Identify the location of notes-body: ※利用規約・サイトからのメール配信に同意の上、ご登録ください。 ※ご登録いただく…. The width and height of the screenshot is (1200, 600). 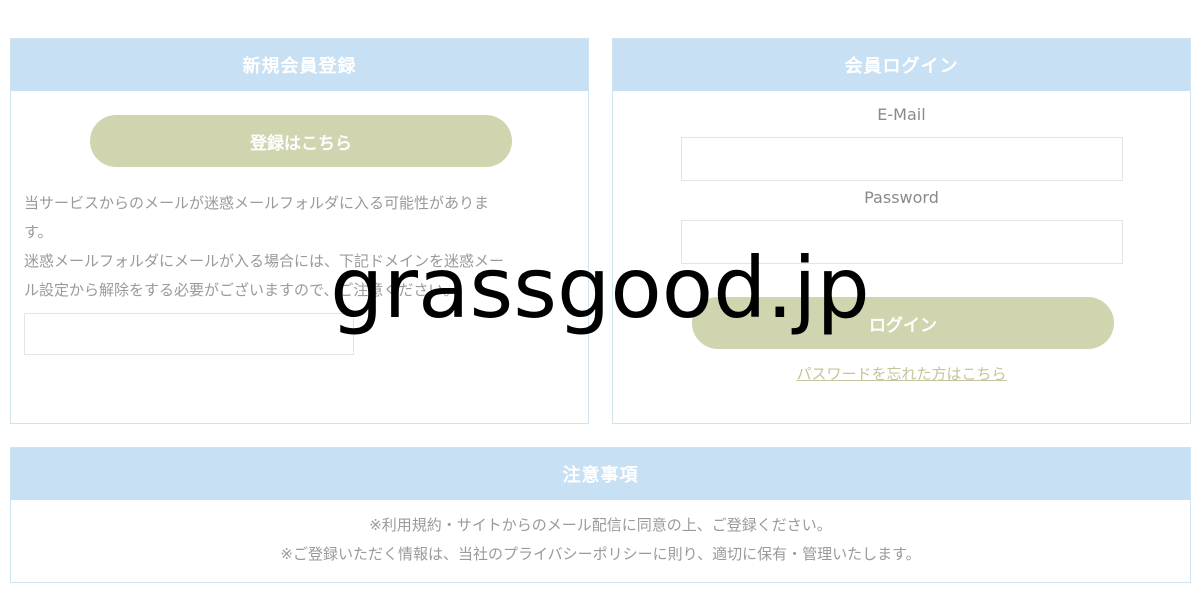
(600, 534).